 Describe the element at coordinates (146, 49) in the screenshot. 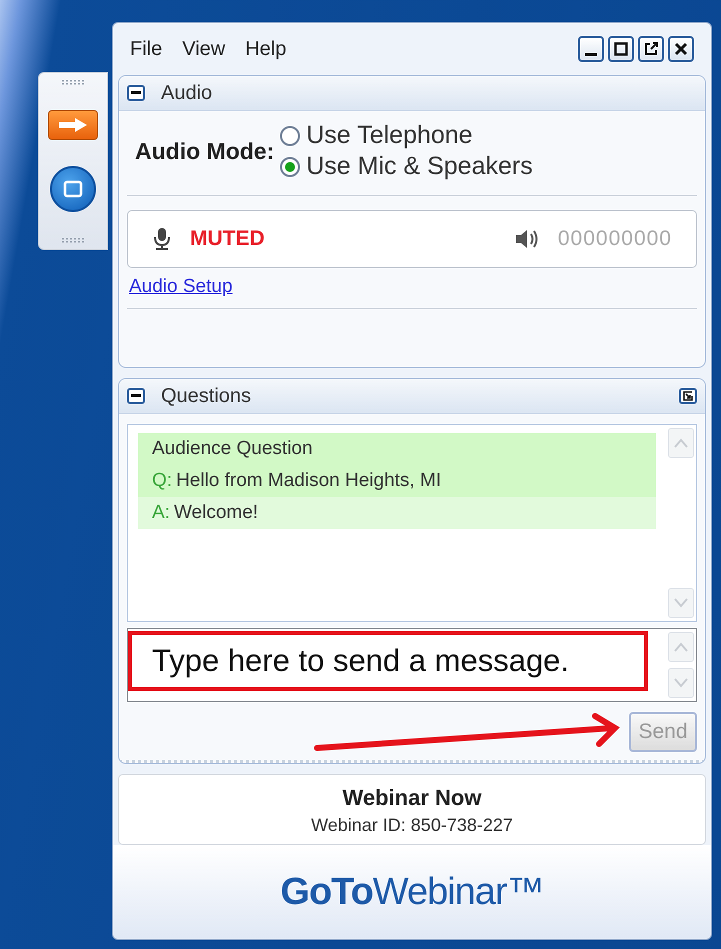

I see `menu-item: File` at that location.